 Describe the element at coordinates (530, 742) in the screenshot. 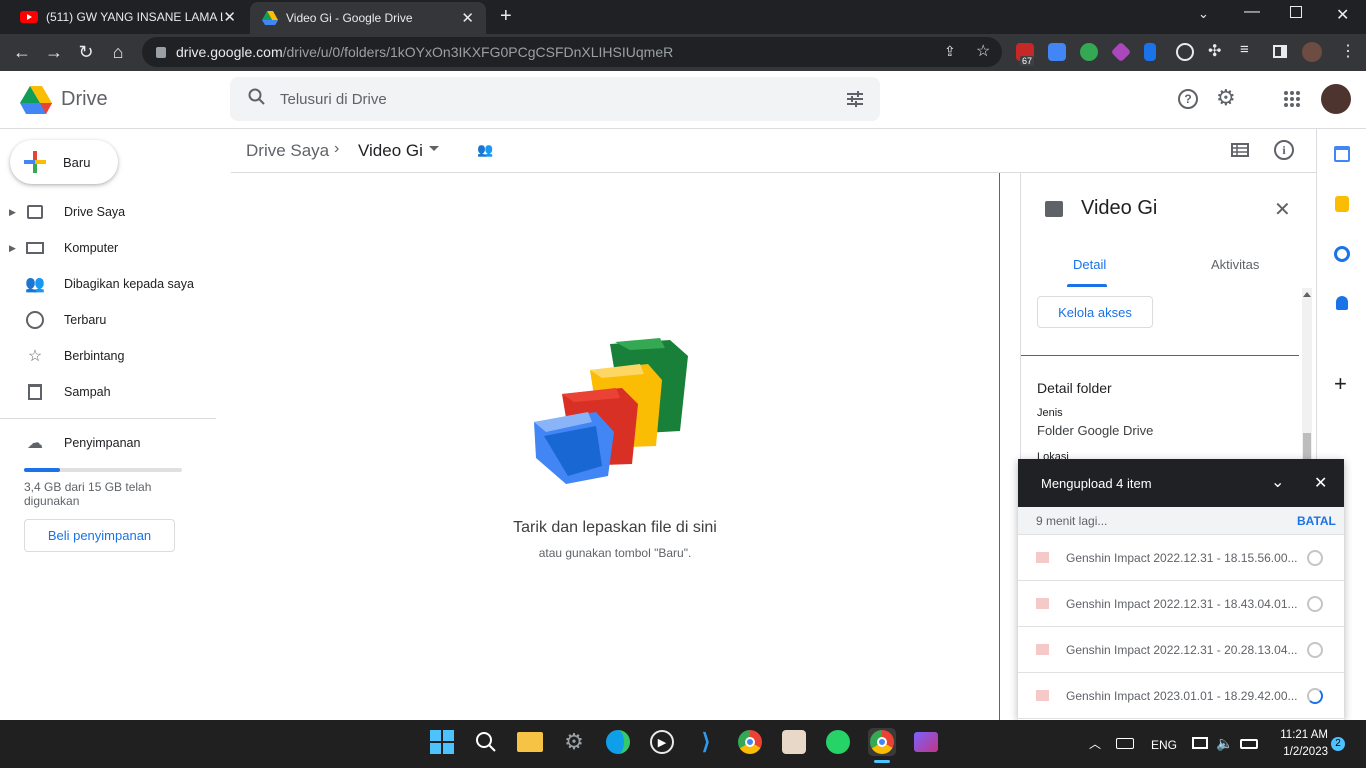

I see `file-explorer-icon` at that location.